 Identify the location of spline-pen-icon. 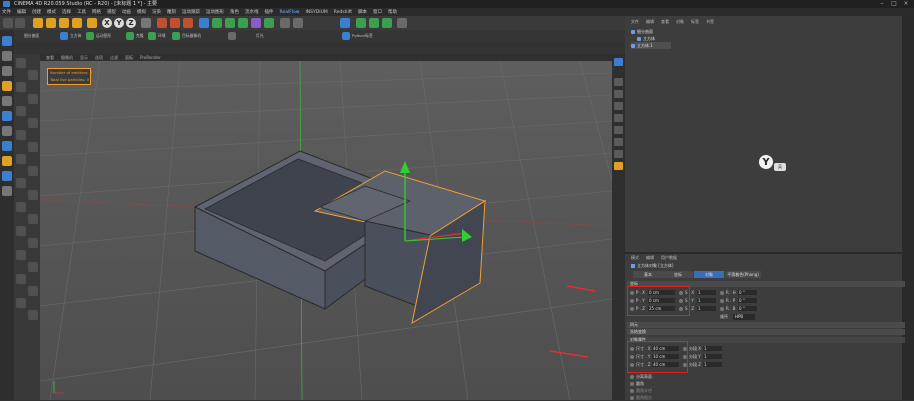
(217, 23).